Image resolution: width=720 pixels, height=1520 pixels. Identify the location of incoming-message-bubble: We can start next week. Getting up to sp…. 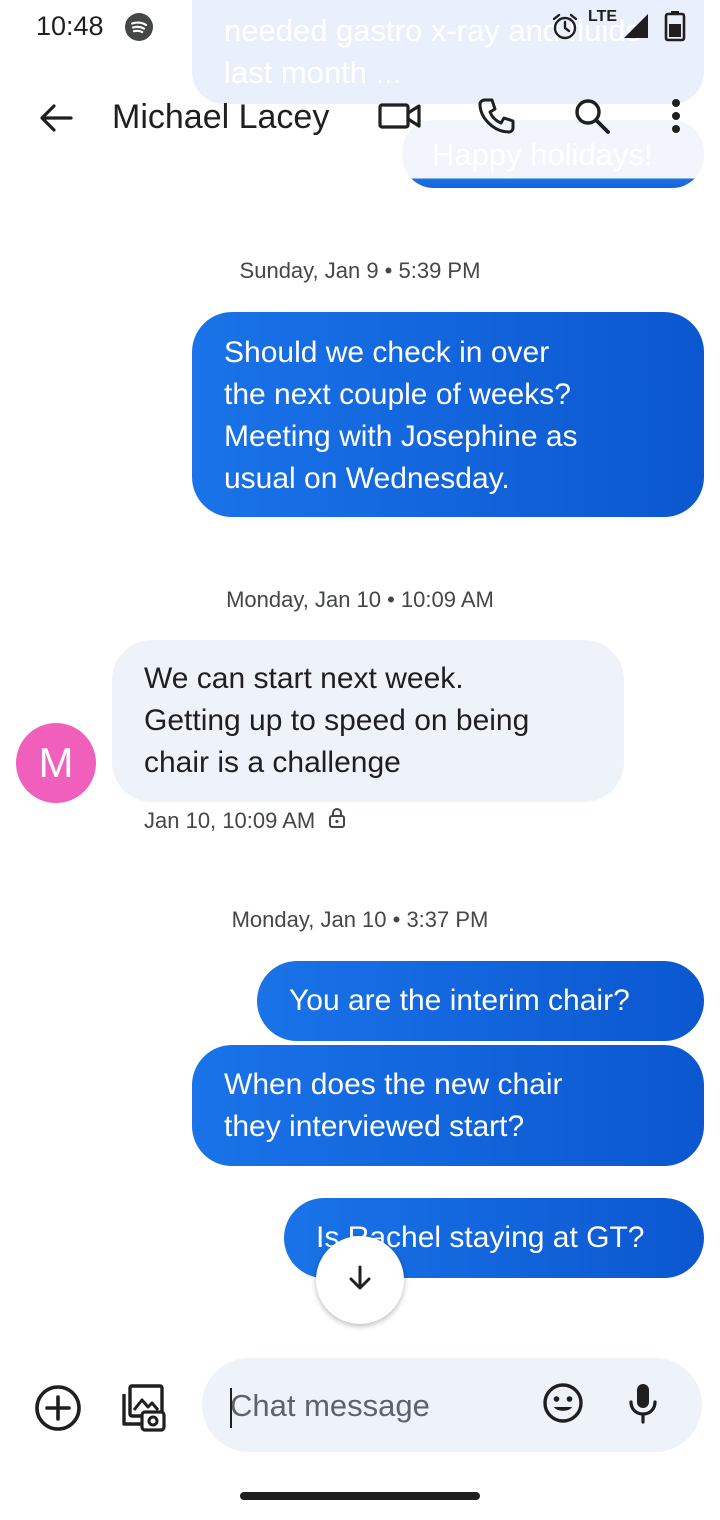
(368, 721).